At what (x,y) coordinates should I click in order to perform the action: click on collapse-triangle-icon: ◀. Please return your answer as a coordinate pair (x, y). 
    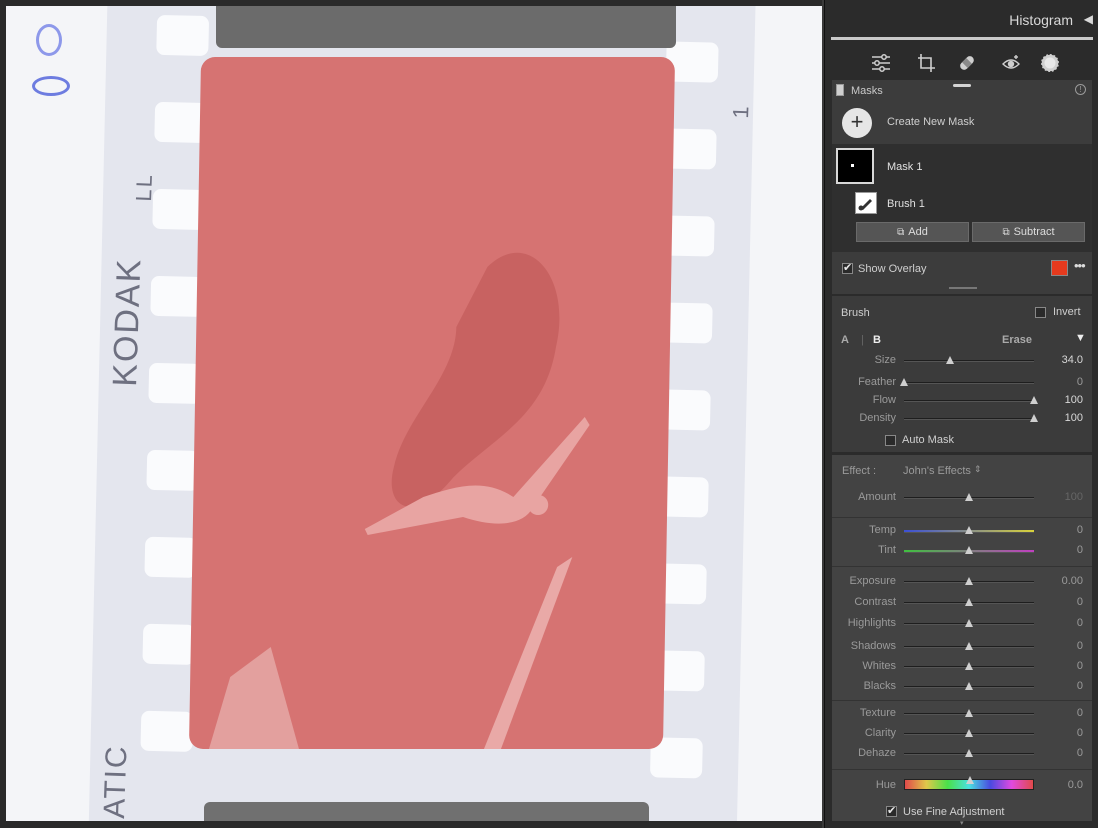
    Looking at the image, I should click on (1088, 19).